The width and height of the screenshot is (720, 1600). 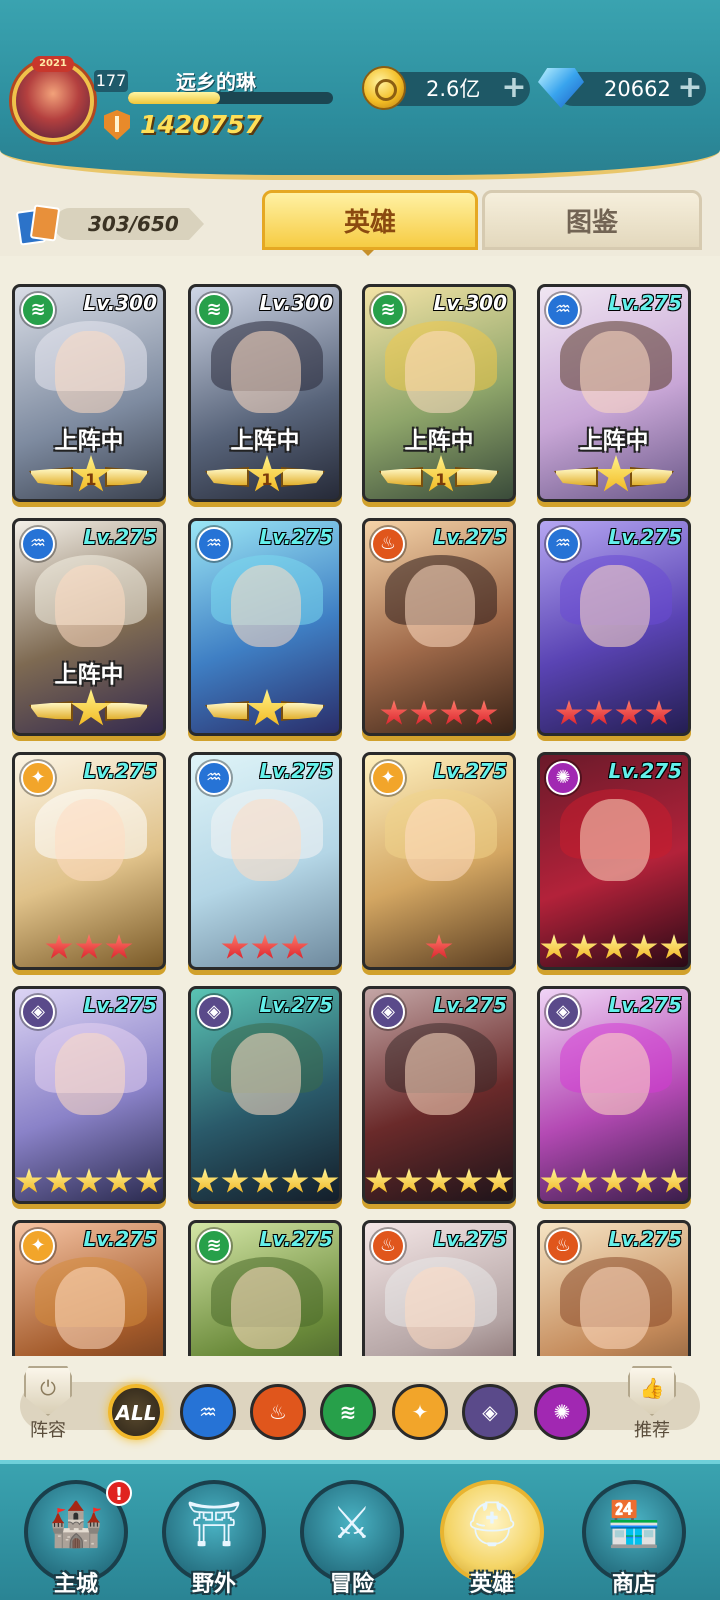 What do you see at coordinates (278, 1412) in the screenshot?
I see `filter-fire-button: ♨` at bounding box center [278, 1412].